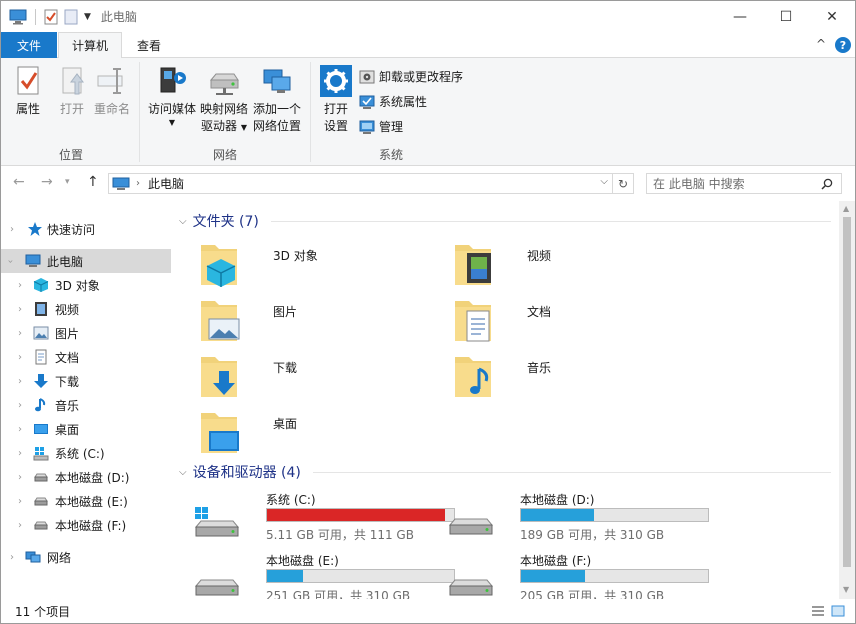 This screenshot has width=856, height=624. What do you see at coordinates (847, 392) in the screenshot?
I see `scroll-thumb` at bounding box center [847, 392].